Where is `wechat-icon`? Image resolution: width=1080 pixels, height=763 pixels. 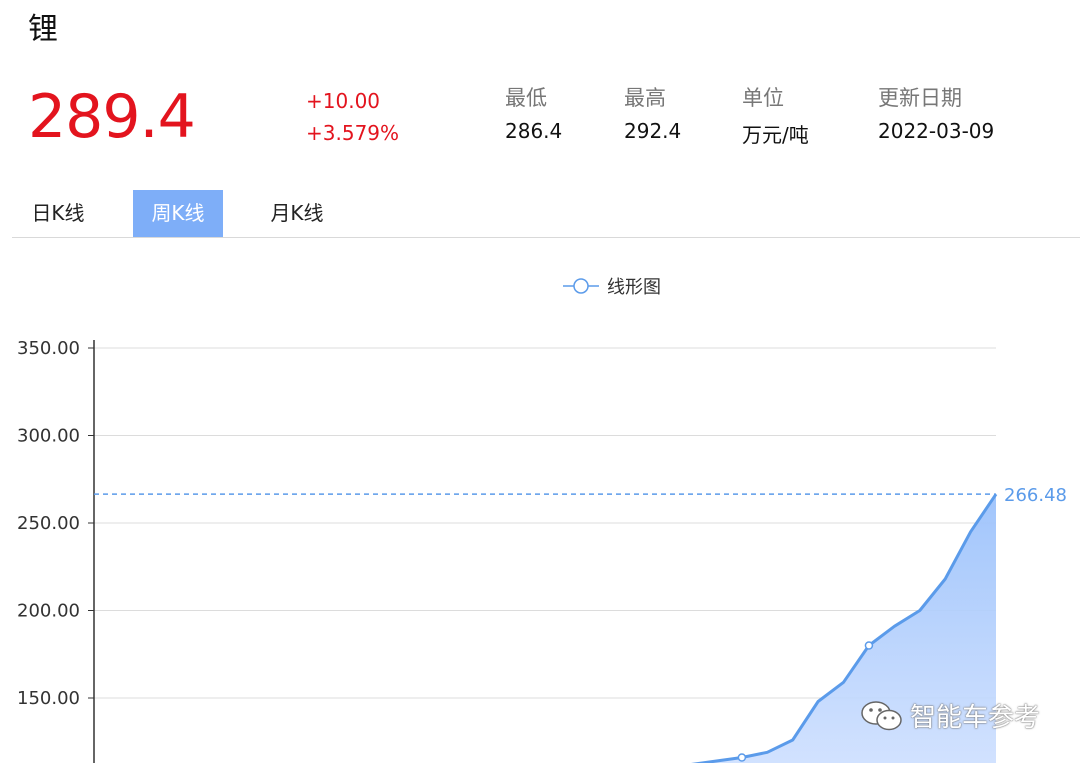 wechat-icon is located at coordinates (881, 715).